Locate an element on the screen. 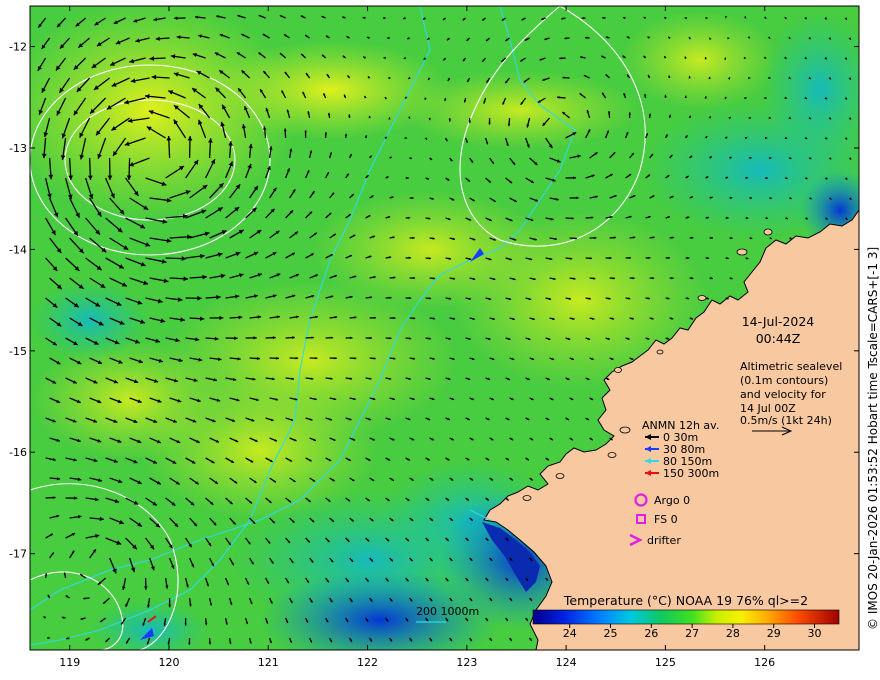 The width and height of the screenshot is (880, 680). drifter-label: drifter is located at coordinates (664, 540).